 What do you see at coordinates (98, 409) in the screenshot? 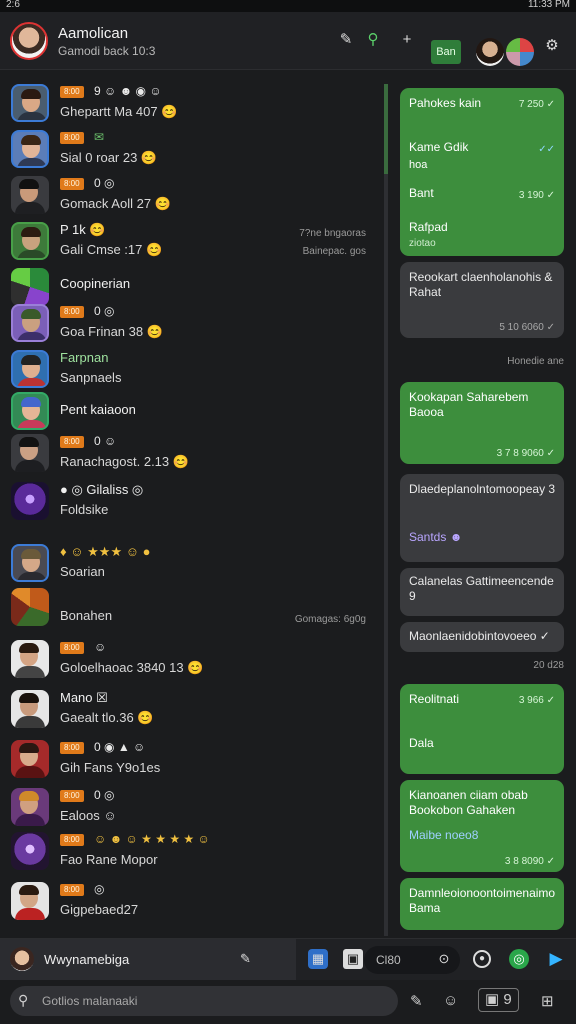
I see `chat-name: Pent kaiaoon` at bounding box center [98, 409].